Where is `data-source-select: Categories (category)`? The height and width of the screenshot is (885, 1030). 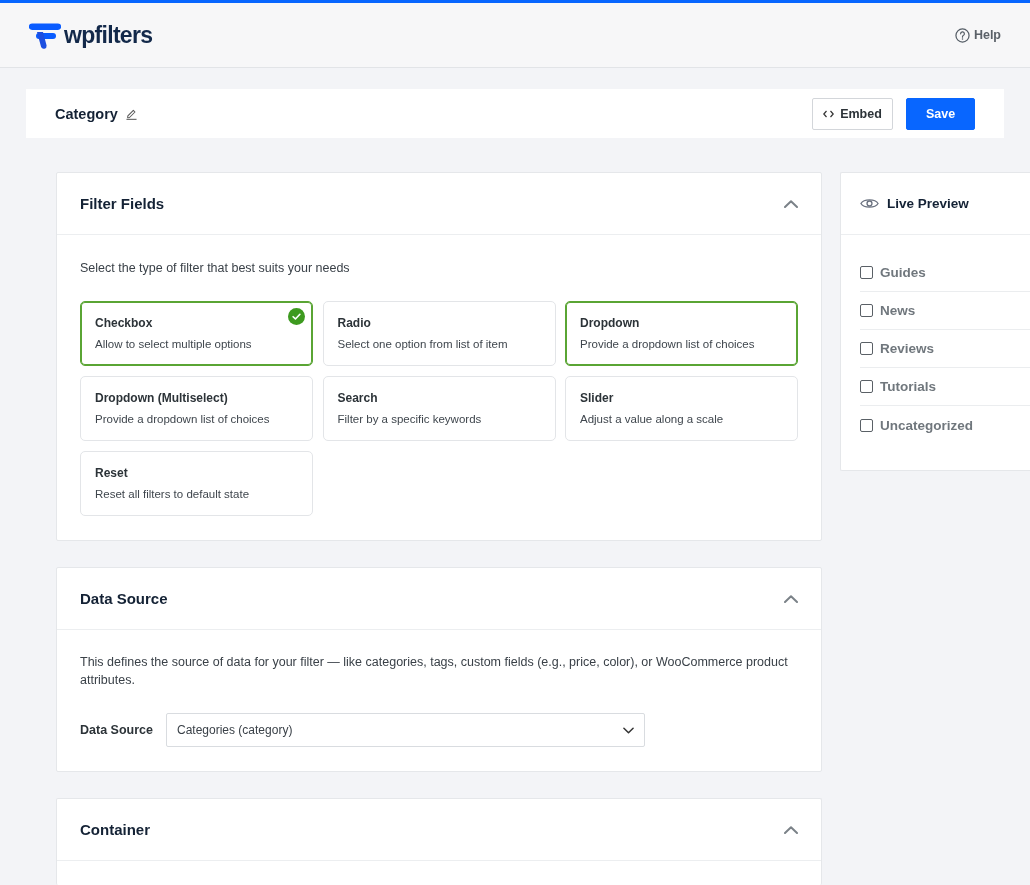
data-source-select: Categories (category) is located at coordinates (405, 730).